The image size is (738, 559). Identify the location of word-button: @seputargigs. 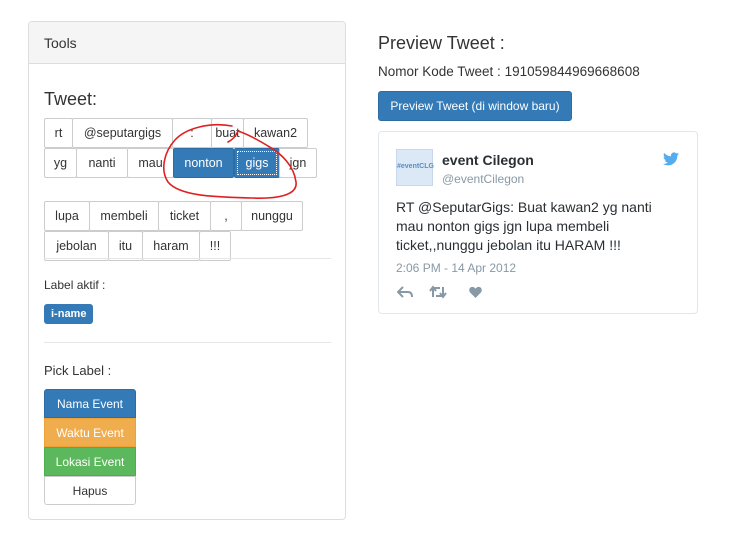
(122, 133).